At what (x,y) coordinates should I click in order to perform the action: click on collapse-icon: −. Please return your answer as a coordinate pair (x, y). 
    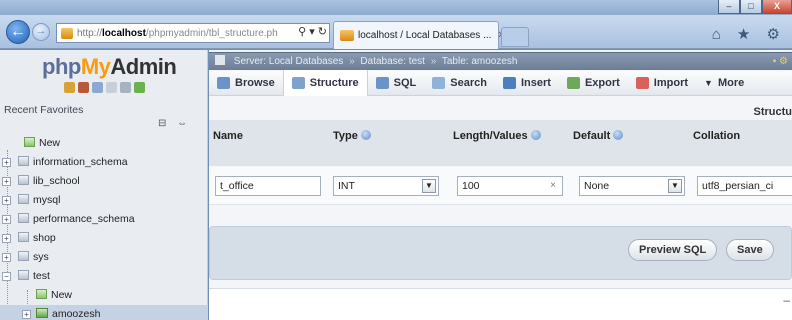
    Looking at the image, I should click on (6, 276).